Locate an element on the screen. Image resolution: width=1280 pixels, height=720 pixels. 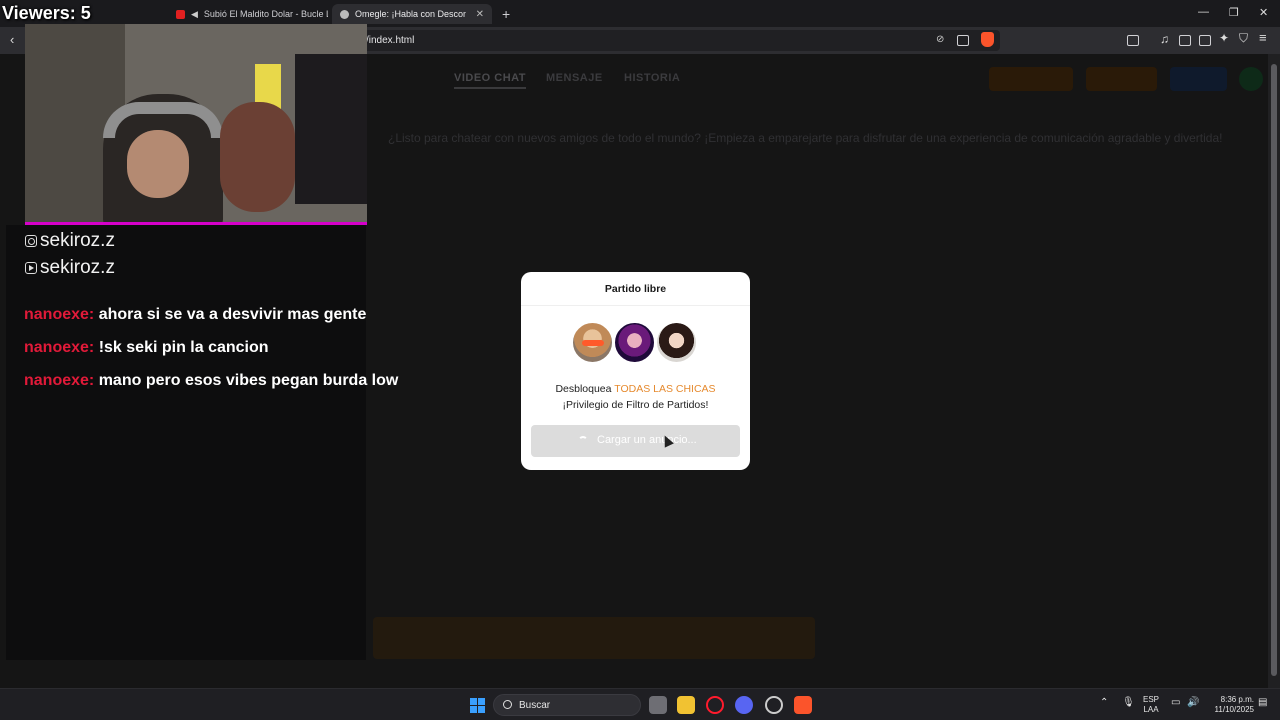
tab-youtube: ◀ Subió El Maldito Dolar - Bucle Lu is located at coordinates (248, 14).